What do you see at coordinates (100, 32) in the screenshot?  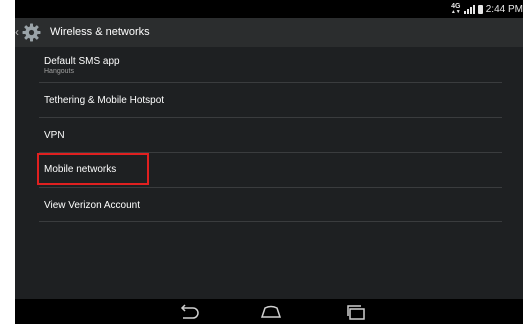 I see `page-title: Wireless & networks` at bounding box center [100, 32].